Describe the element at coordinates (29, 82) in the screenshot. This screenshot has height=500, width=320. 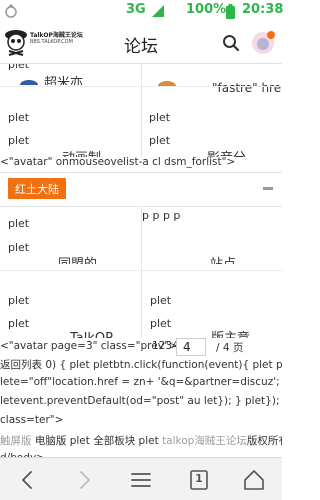
I see `forum-icon` at that location.